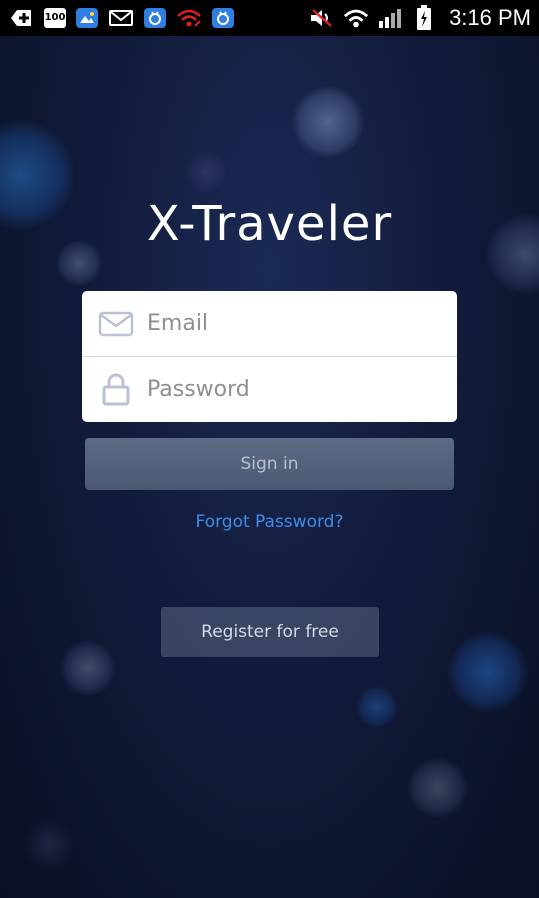 This screenshot has height=898, width=539. I want to click on status-bar: 100 3:16 PM, so click(269, 18).